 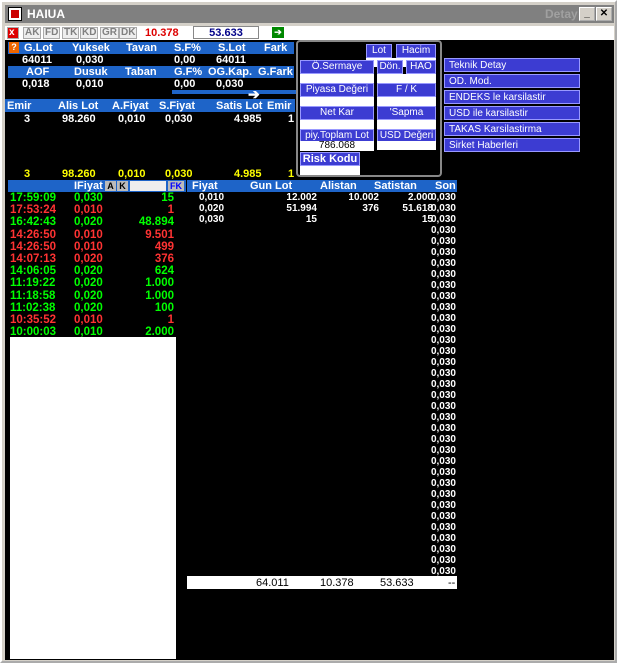 What do you see at coordinates (93, 498) in the screenshot?
I see `trades-empty-area` at bounding box center [93, 498].